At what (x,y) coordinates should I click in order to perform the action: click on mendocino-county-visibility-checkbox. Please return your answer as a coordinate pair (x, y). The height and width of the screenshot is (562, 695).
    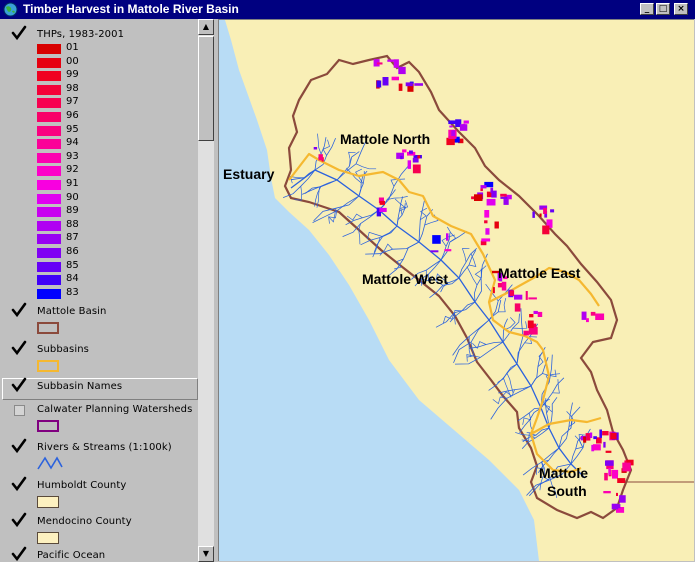
    Looking at the image, I should click on (19, 520).